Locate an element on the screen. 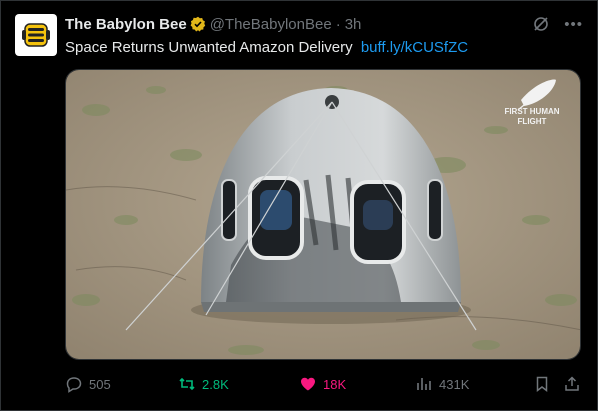 The width and height of the screenshot is (598, 411). tweet-header: The Babylon Bee @TheBabylonBee · 3h ••• is located at coordinates (324, 24).